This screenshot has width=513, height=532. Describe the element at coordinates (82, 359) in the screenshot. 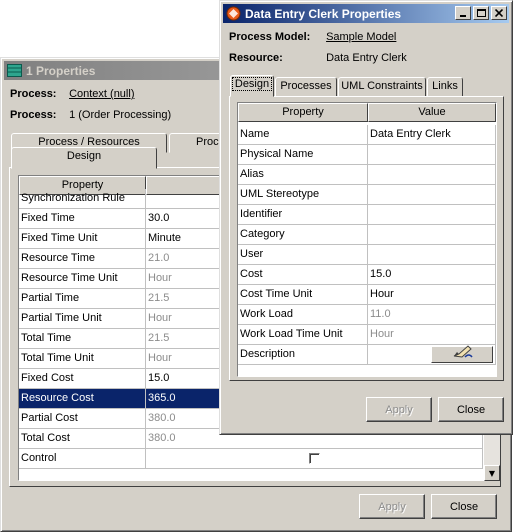

I see `property-name-cell: Total Time Unit` at that location.